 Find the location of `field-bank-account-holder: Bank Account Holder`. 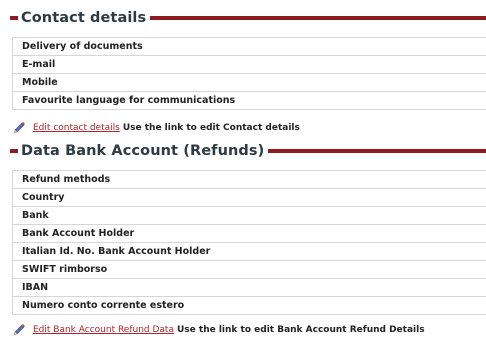

field-bank-account-holder: Bank Account Holder is located at coordinates (249, 233).